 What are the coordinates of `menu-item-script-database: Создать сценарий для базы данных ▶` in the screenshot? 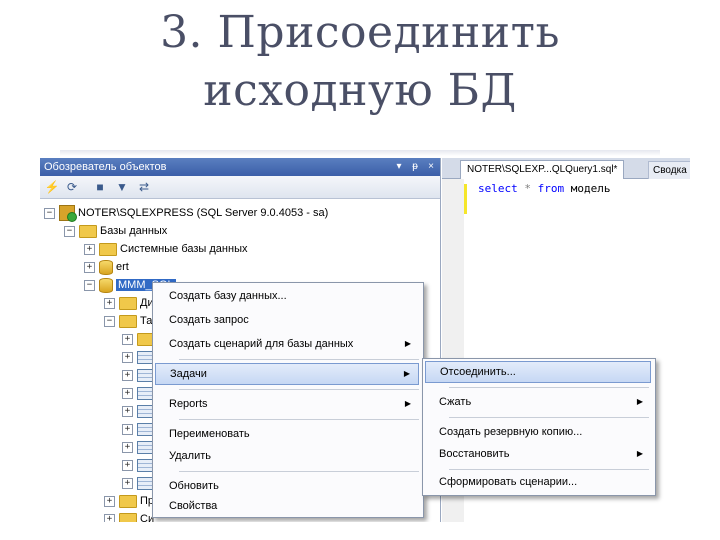 It's located at (287, 344).